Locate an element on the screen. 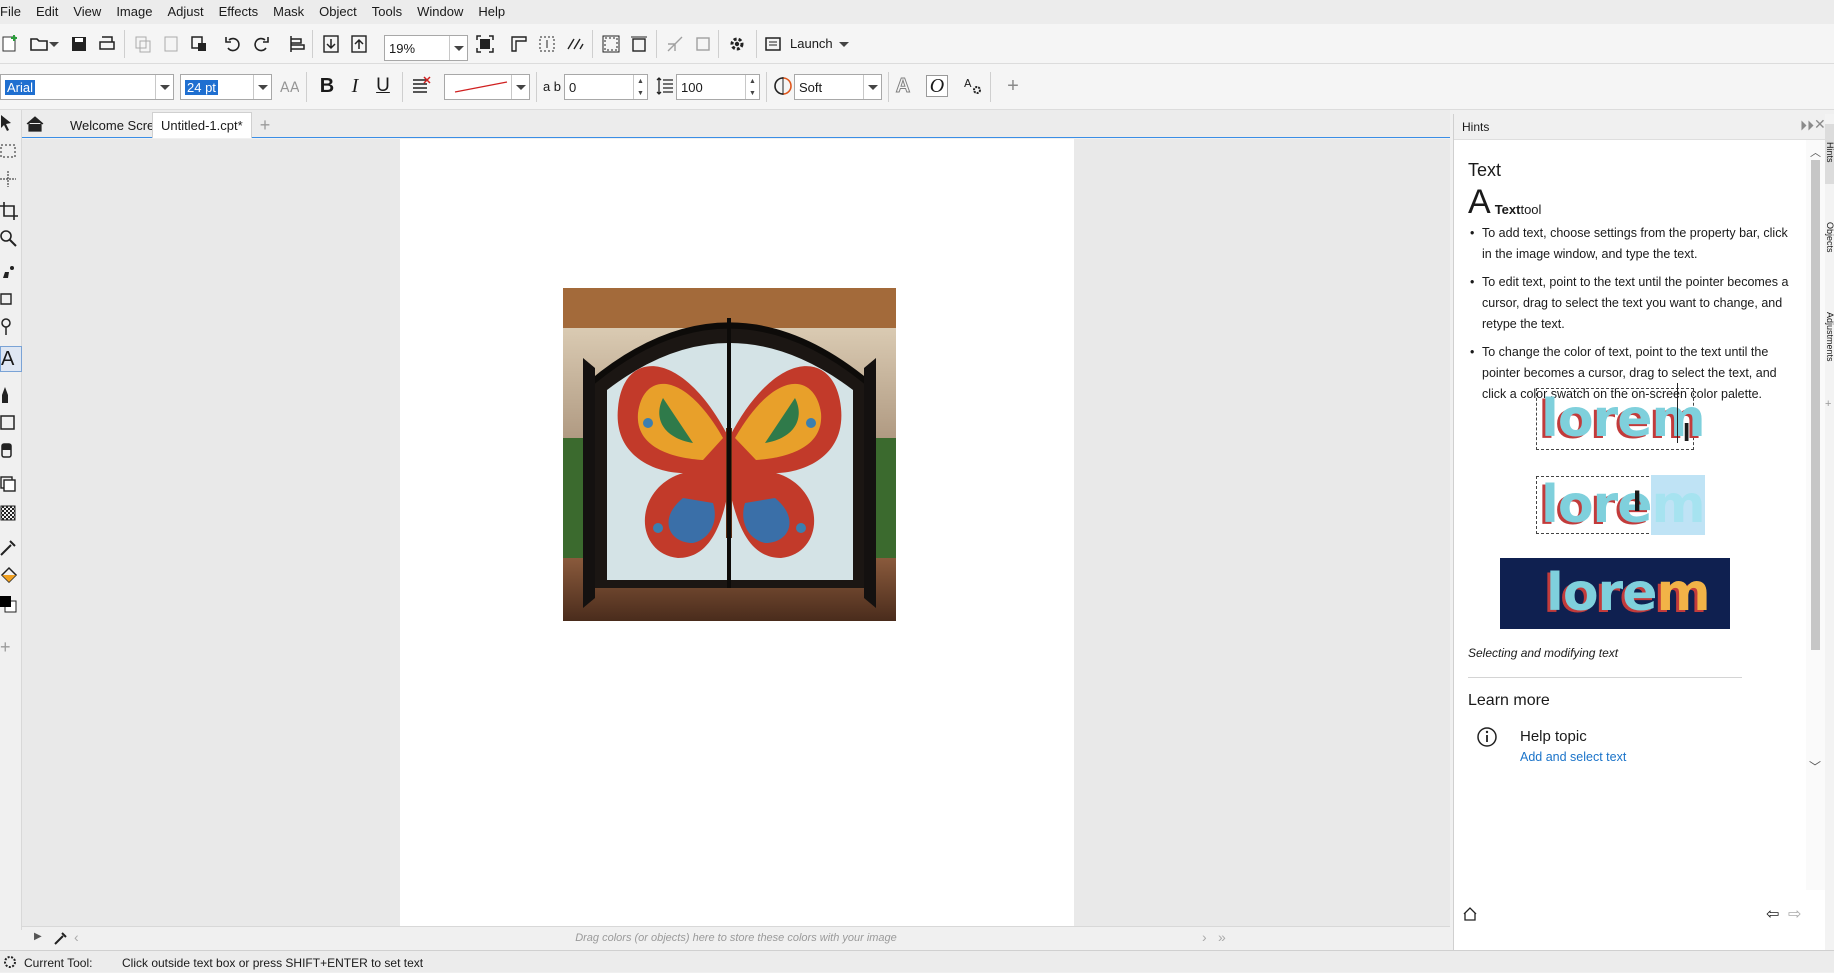 The image size is (1834, 973). gear-icon is located at coordinates (737, 44).